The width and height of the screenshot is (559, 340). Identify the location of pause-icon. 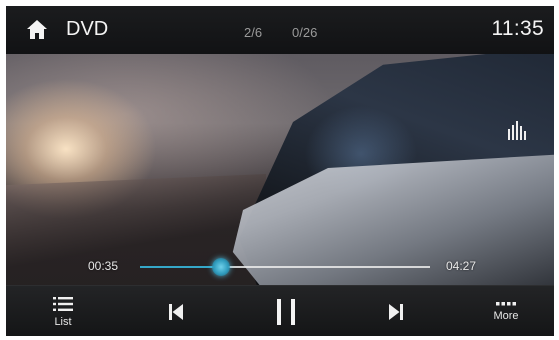
(286, 311).